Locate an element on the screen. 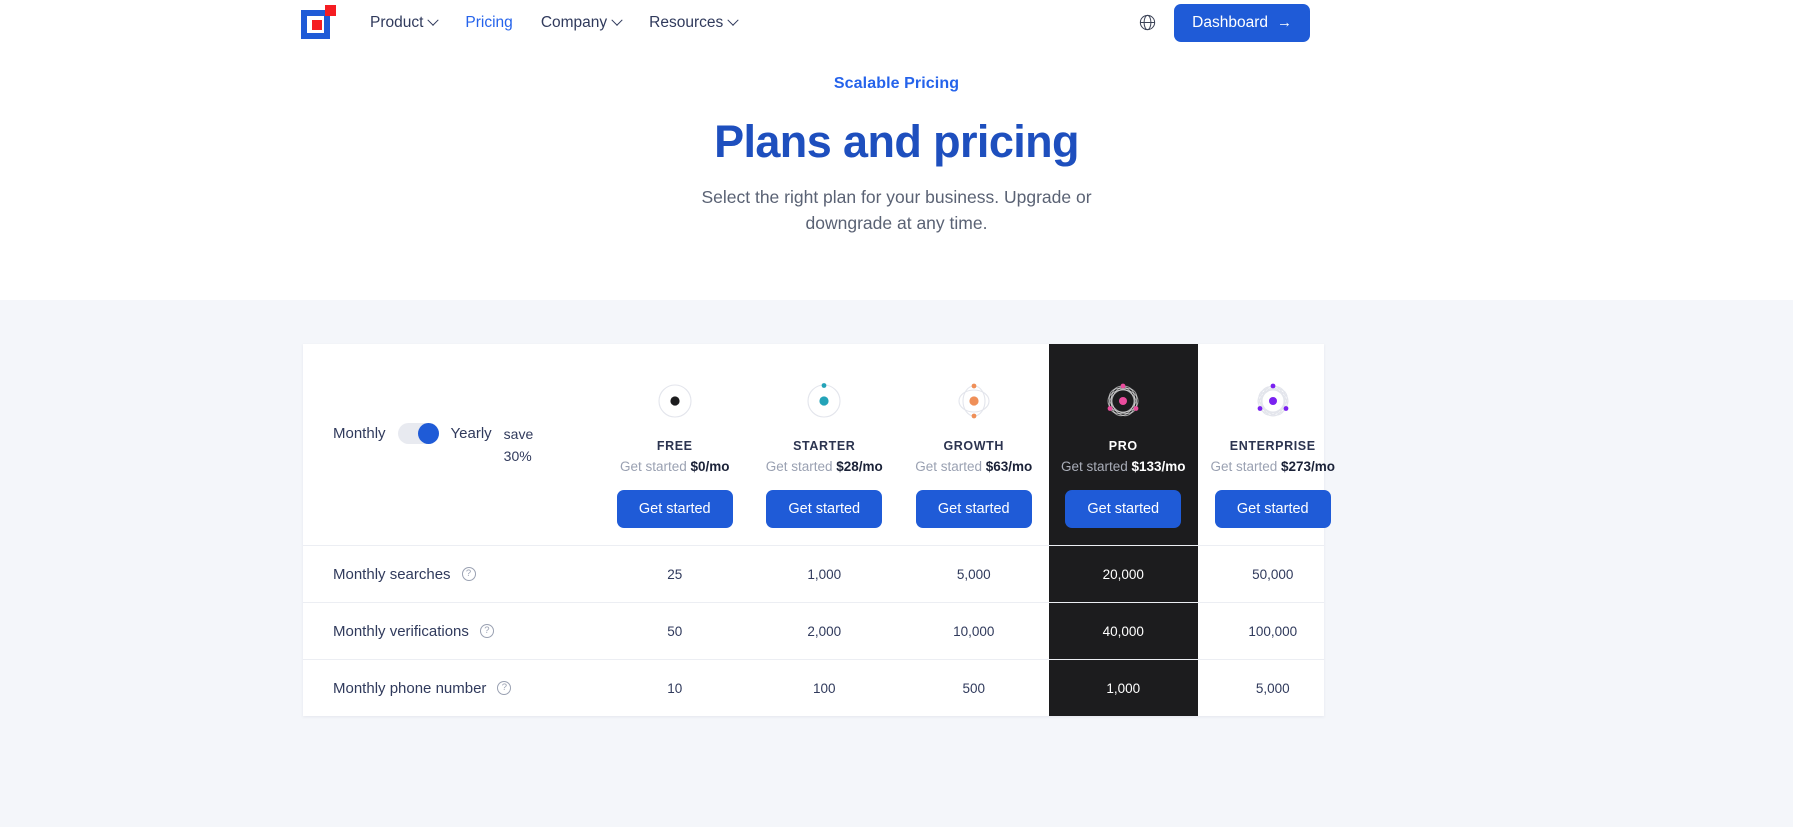 The height and width of the screenshot is (827, 1793). toggle-knob is located at coordinates (428, 433).